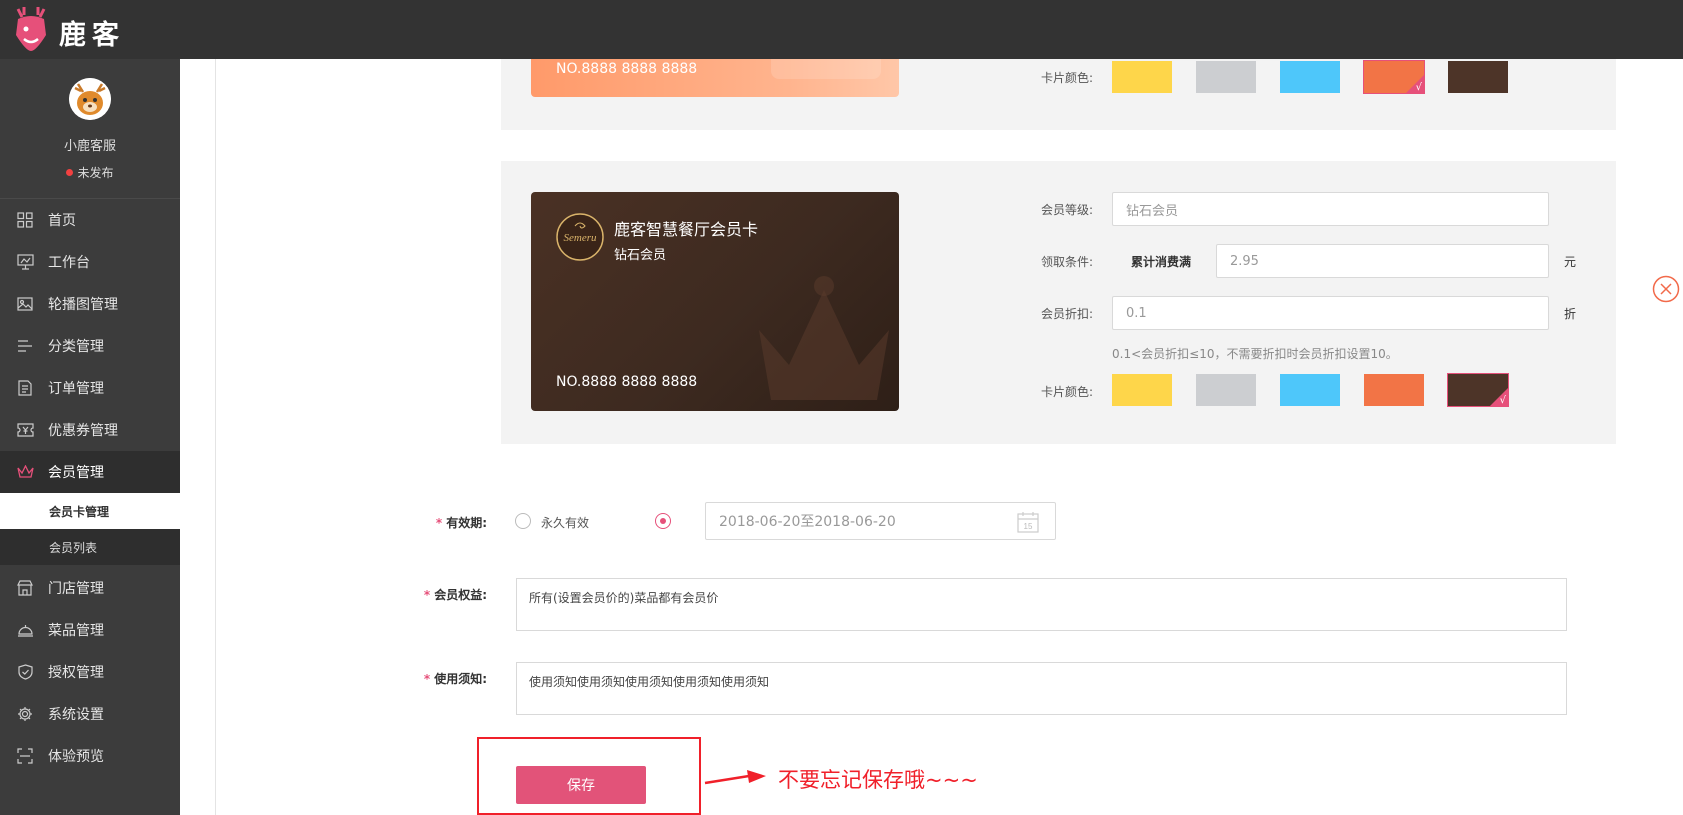  What do you see at coordinates (581, 785) in the screenshot?
I see `save-button: 保存` at bounding box center [581, 785].